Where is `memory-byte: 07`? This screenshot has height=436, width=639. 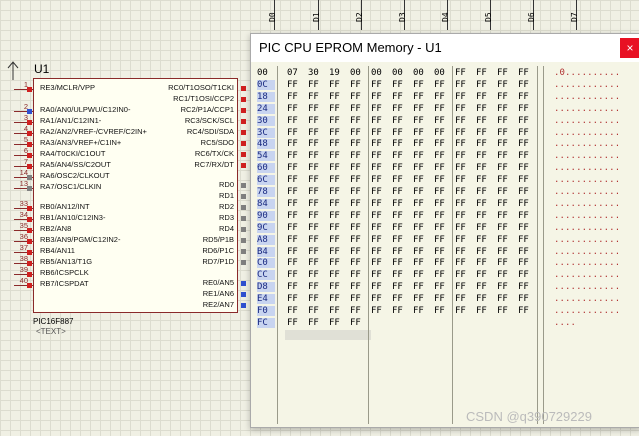 memory-byte: 07 is located at coordinates (294, 73).